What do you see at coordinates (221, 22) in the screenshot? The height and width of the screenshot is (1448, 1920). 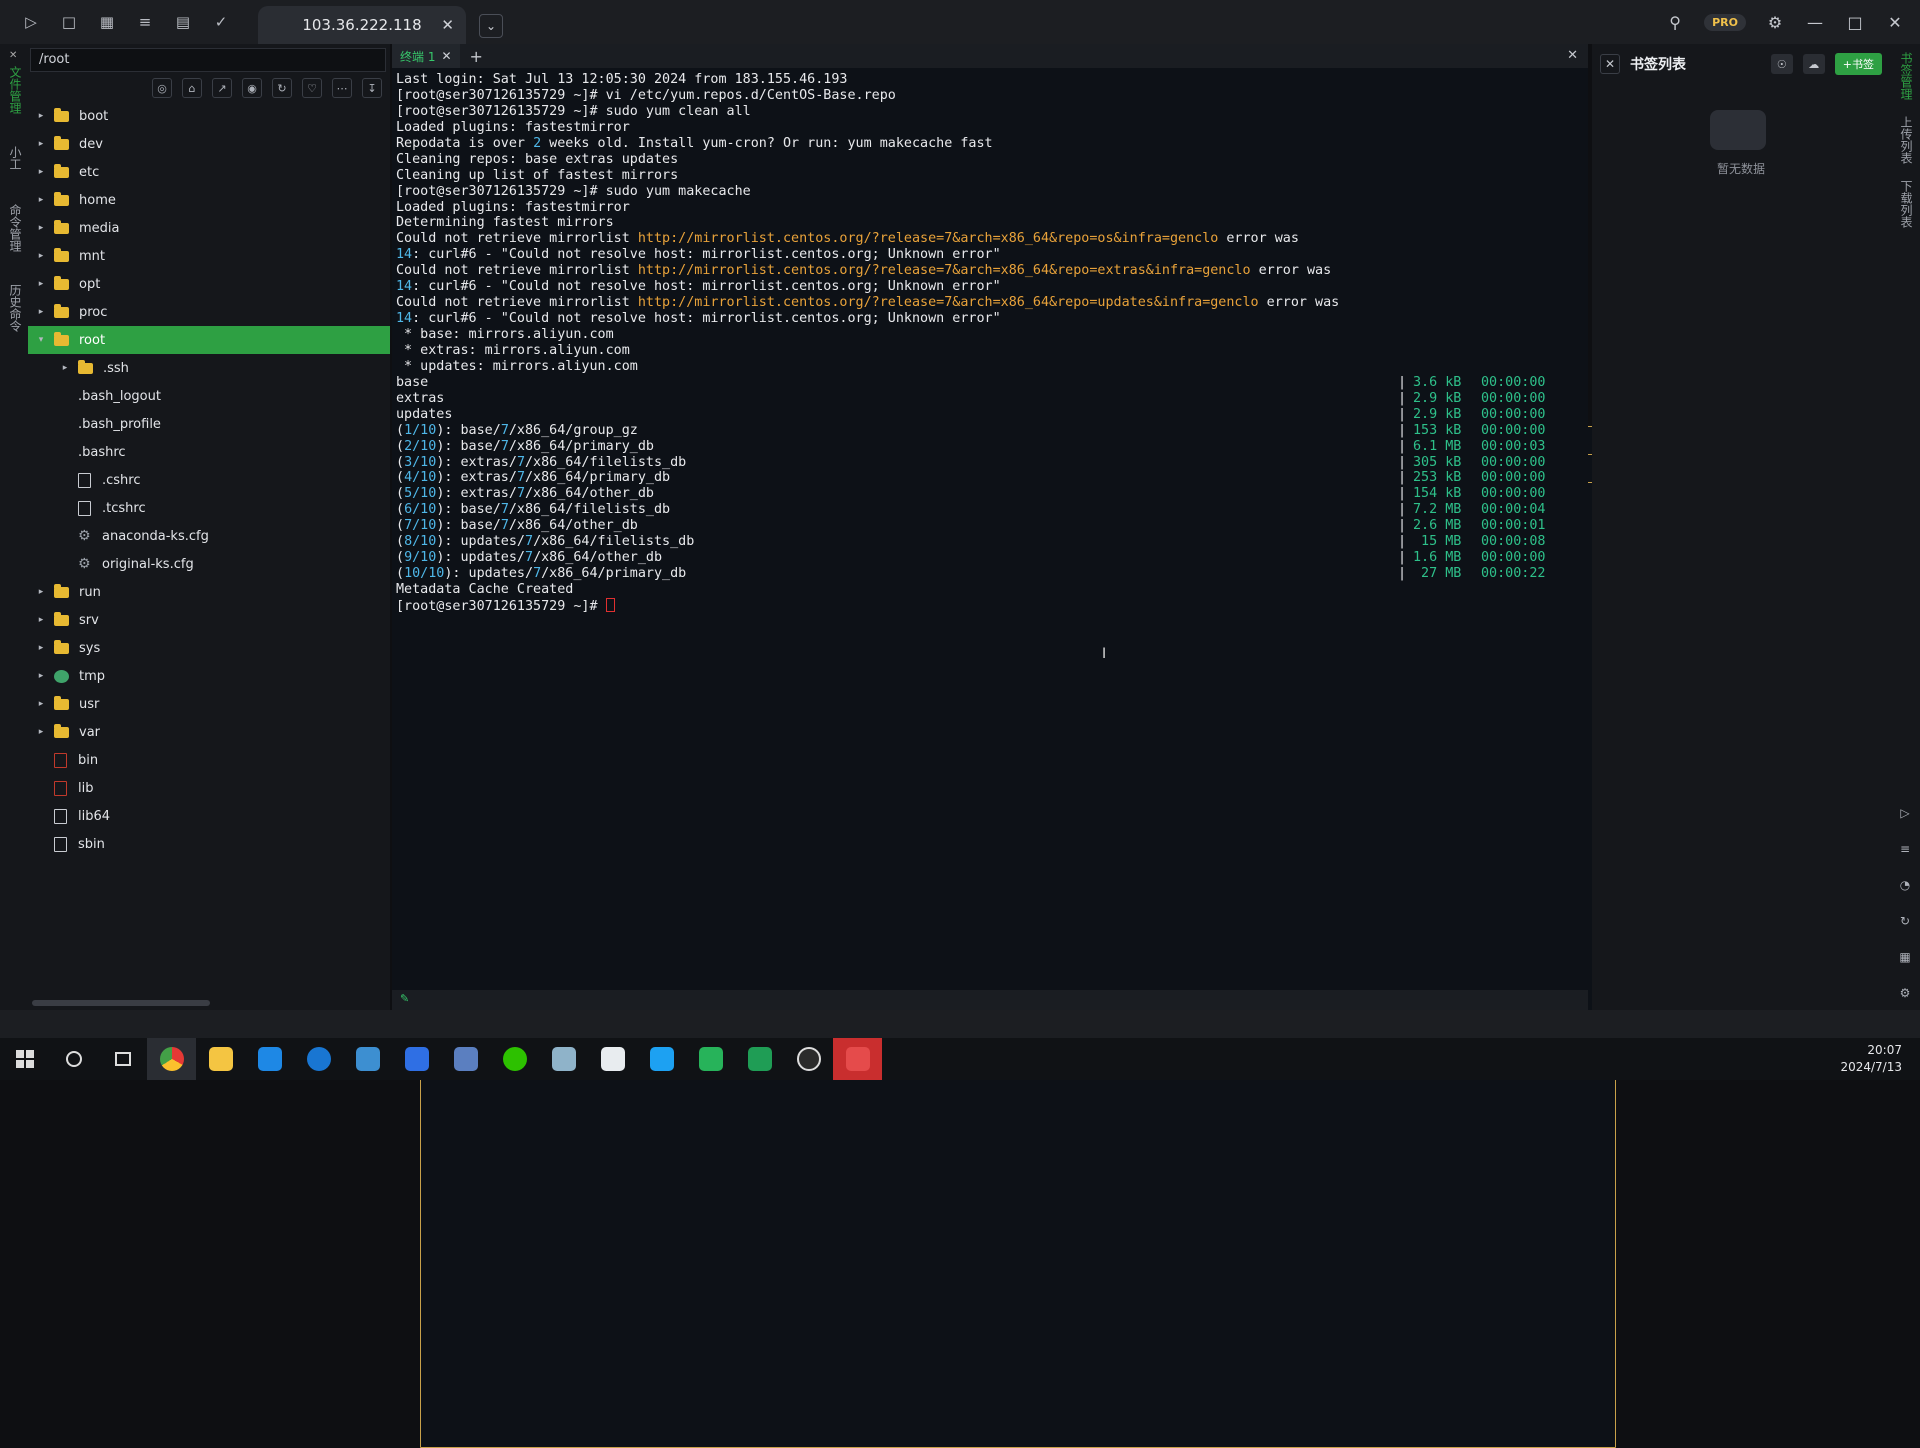 I see `pin-icon: ✓` at bounding box center [221, 22].